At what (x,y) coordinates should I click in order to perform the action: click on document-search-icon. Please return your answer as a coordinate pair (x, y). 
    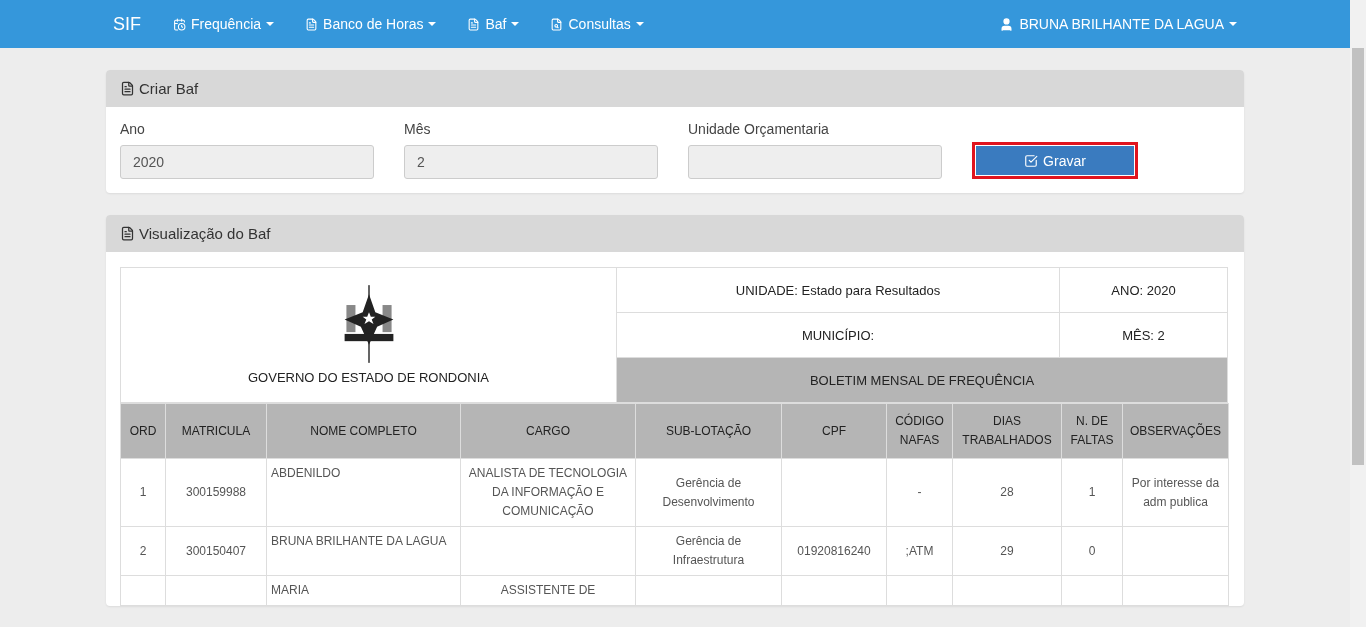
    Looking at the image, I should click on (557, 24).